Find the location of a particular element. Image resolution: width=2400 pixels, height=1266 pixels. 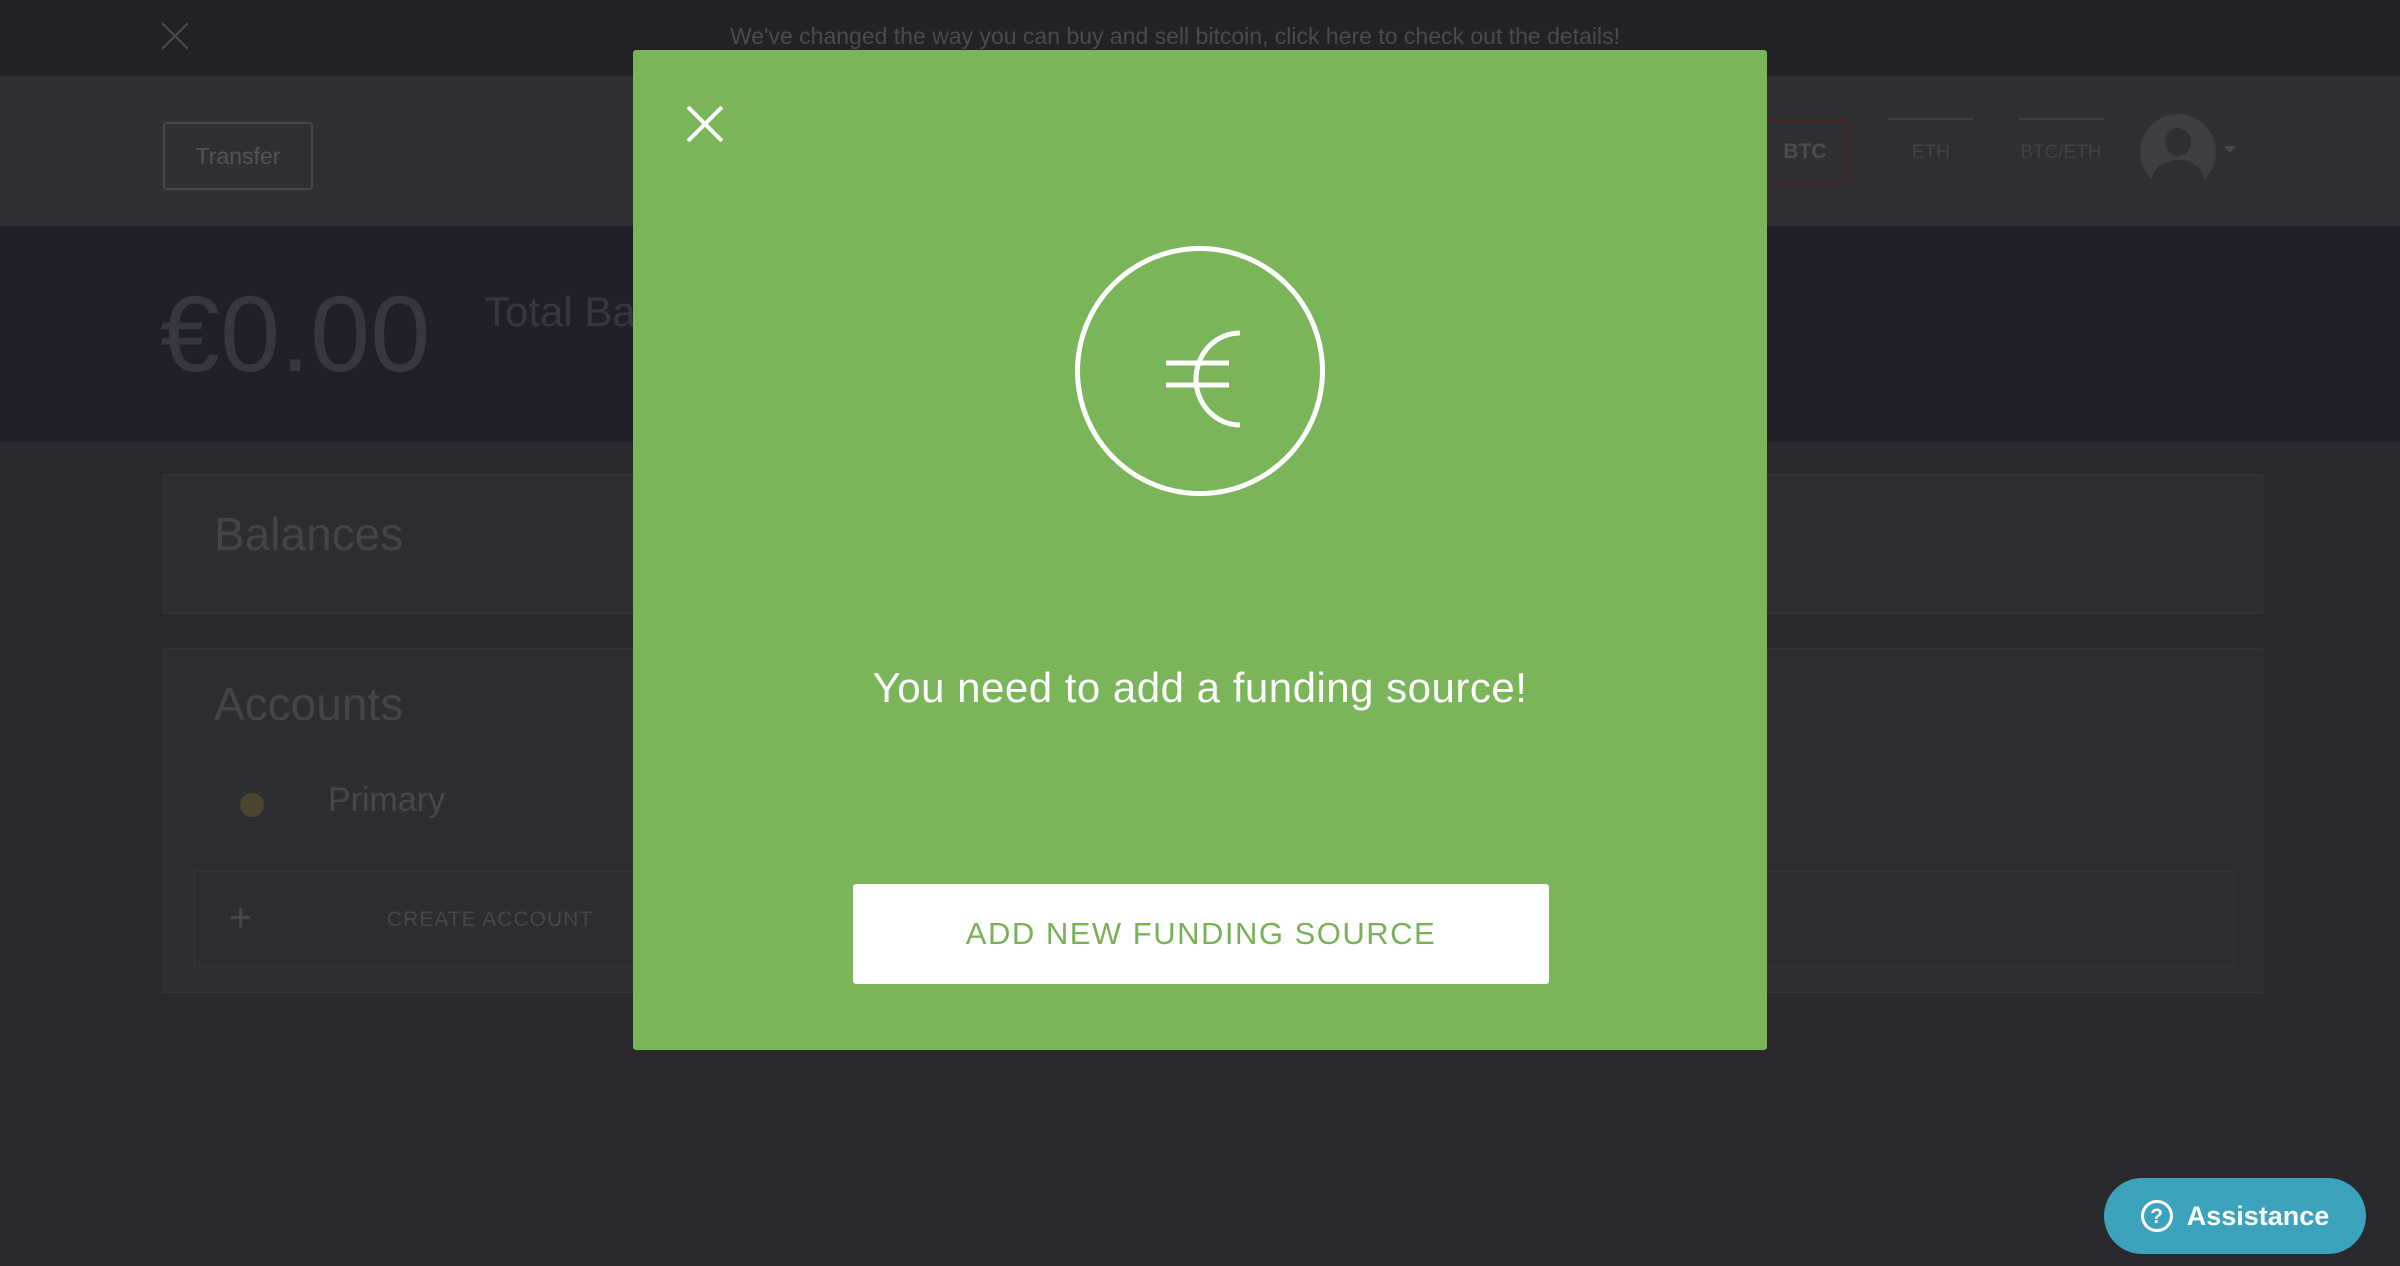

avatar is located at coordinates (2178, 152).